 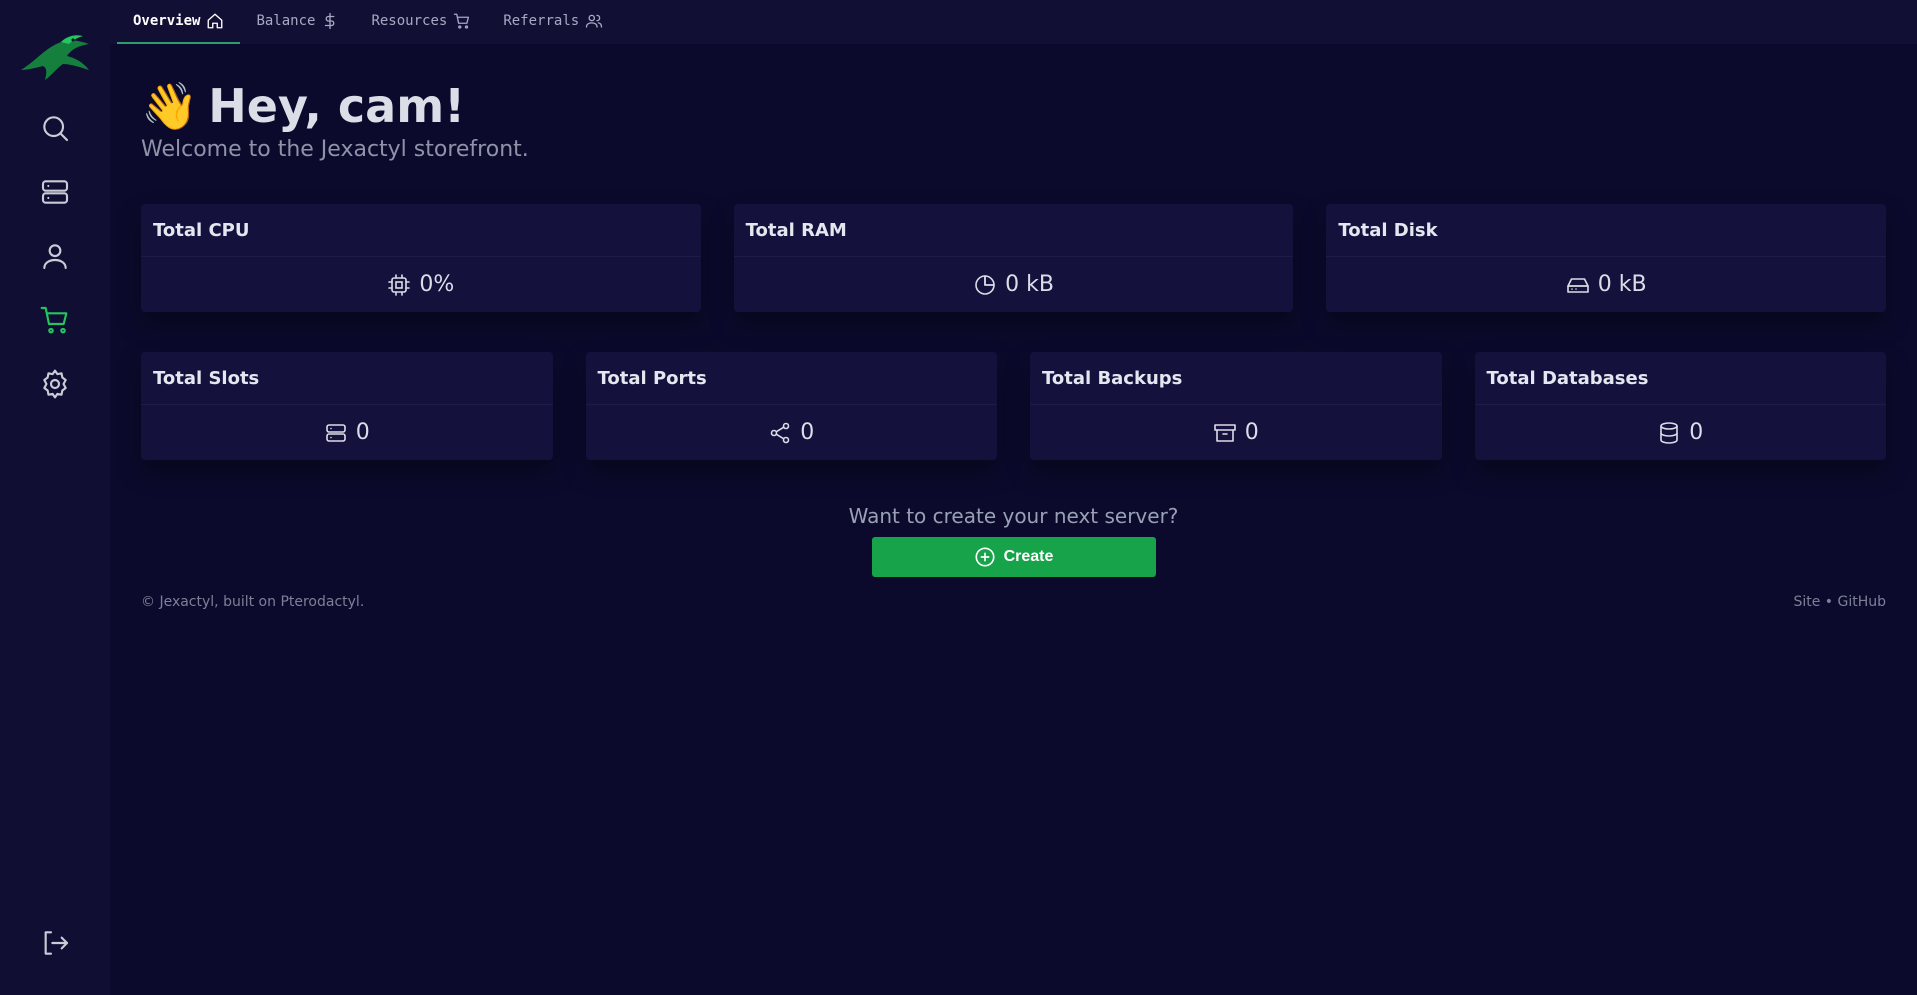 What do you see at coordinates (1680, 378) in the screenshot?
I see `stat-label: Total Databases` at bounding box center [1680, 378].